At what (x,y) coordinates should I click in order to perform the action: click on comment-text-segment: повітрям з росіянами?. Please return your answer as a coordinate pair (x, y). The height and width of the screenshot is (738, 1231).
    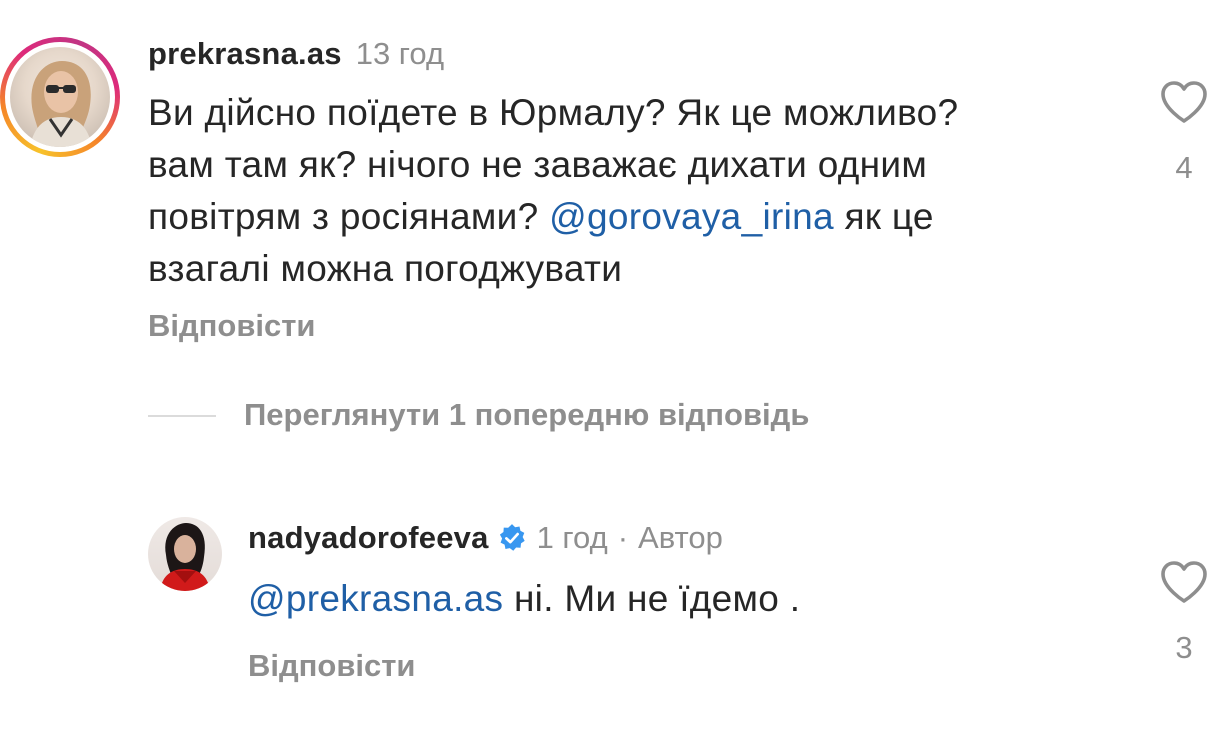
    Looking at the image, I should click on (349, 216).